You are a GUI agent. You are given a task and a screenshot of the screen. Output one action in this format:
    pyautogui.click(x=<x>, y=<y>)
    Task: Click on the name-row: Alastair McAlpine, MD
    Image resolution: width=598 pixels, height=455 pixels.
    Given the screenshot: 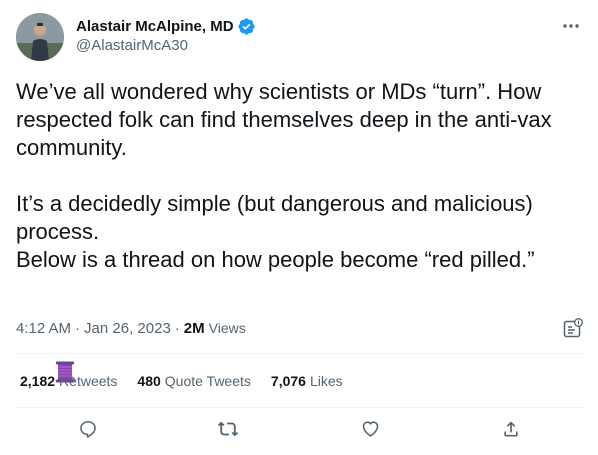 What is the action you would take?
    pyautogui.click(x=166, y=26)
    